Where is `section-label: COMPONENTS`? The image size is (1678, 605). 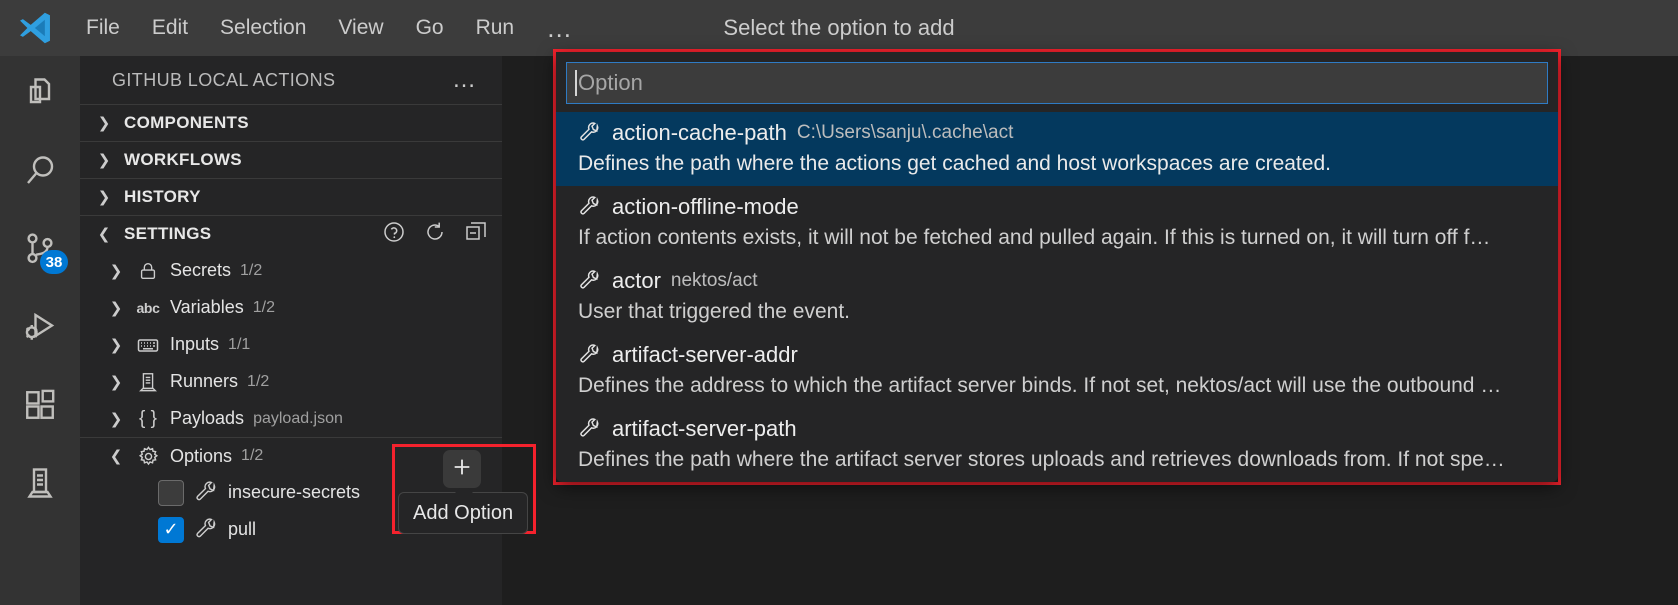
section-label: COMPONENTS is located at coordinates (186, 122).